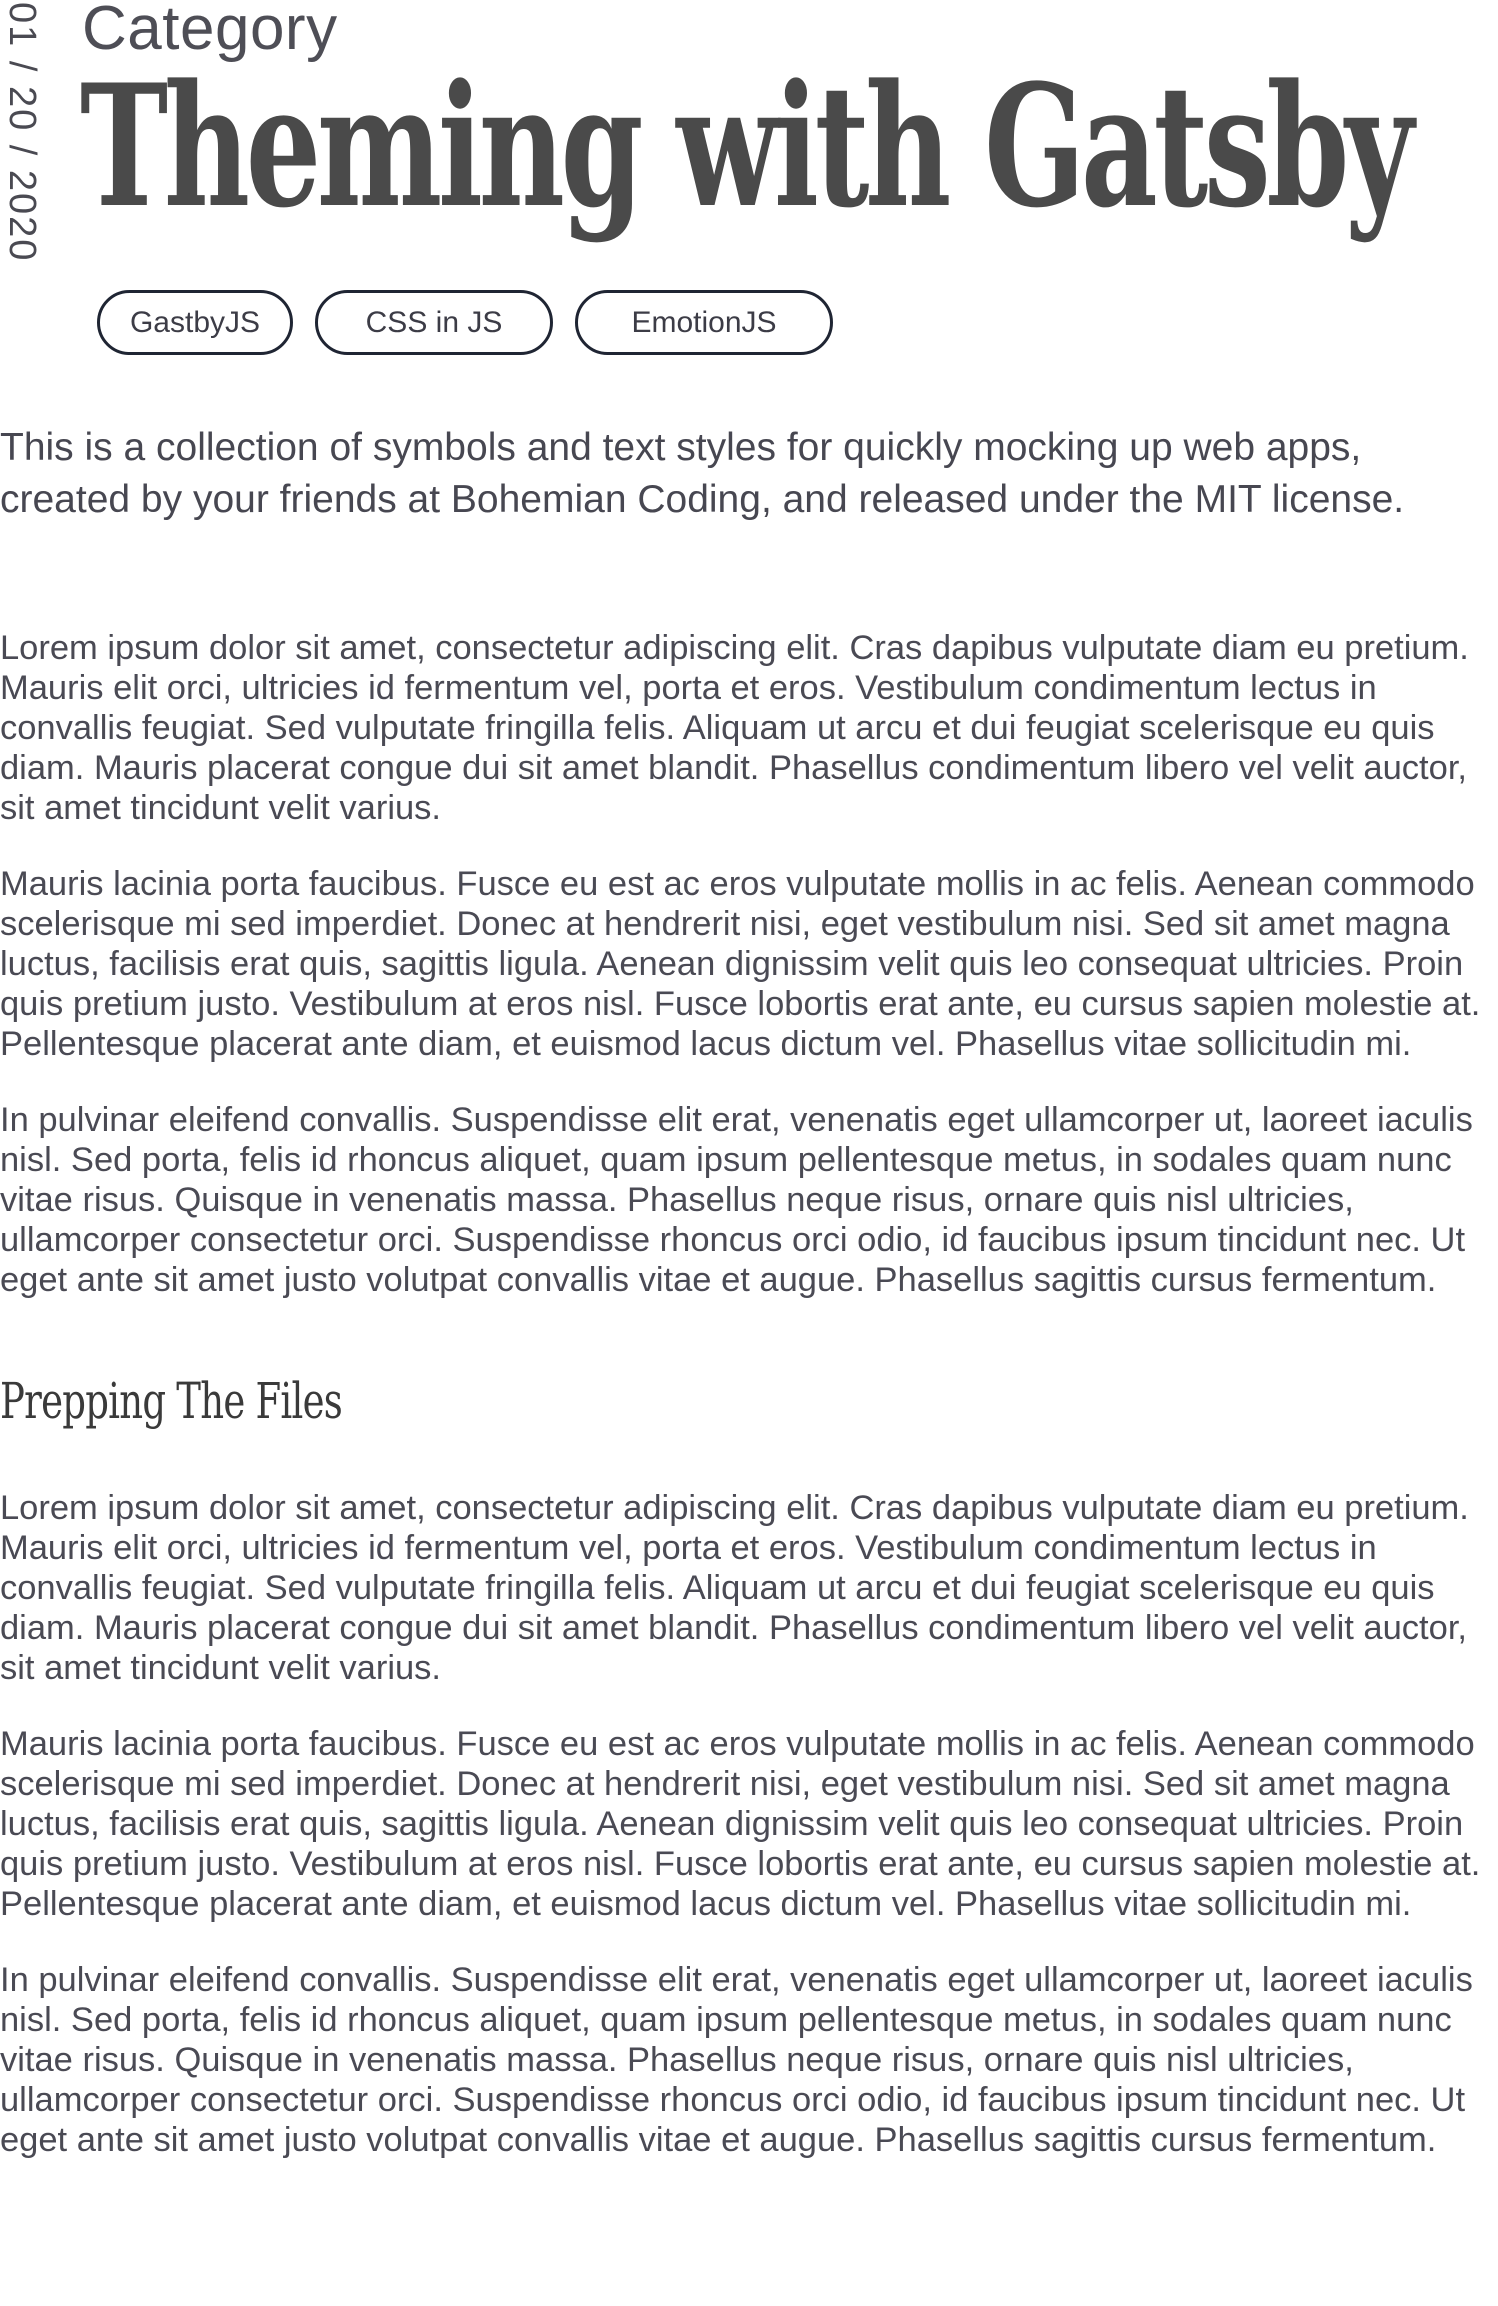 The width and height of the screenshot is (1498, 2306). I want to click on post-date: 01 / 20 / 2020, so click(25, 147).